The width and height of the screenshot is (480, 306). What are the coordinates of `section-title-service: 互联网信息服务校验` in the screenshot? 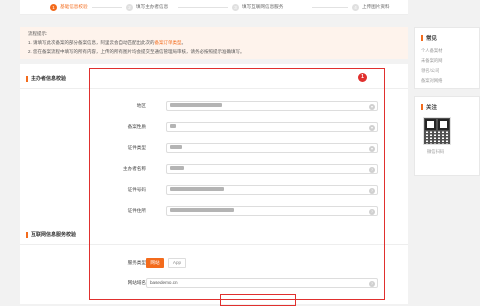 It's located at (51, 235).